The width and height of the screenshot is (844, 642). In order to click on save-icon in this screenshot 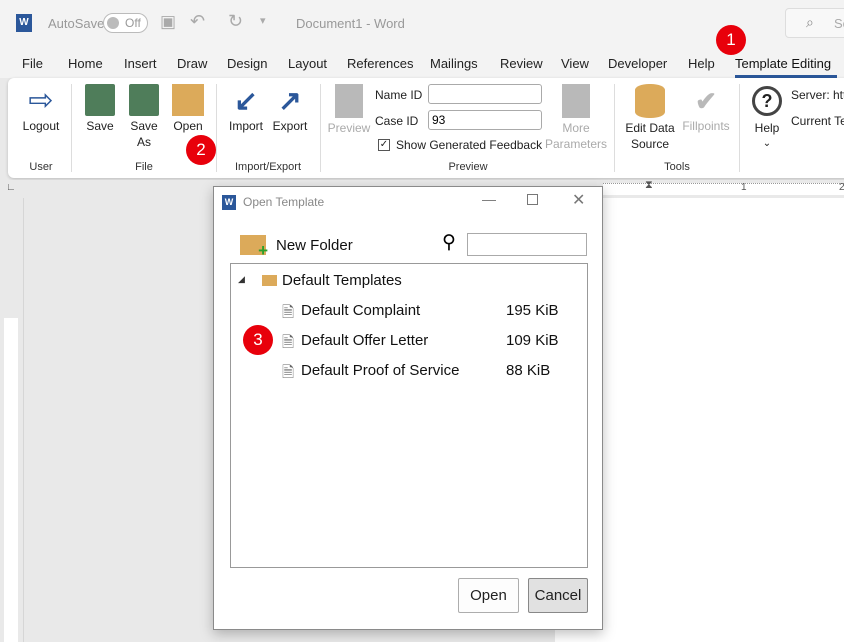, I will do `click(100, 100)`.